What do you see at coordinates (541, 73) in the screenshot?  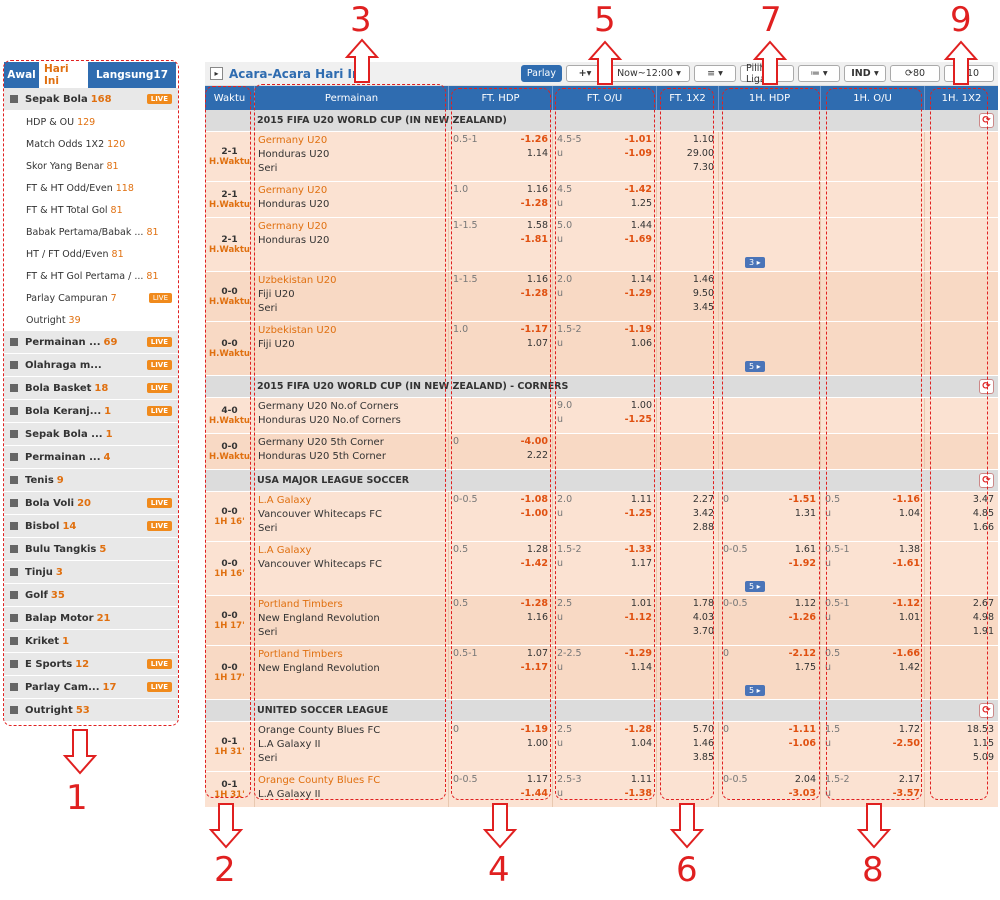 I see `parlay-button: Parlay` at bounding box center [541, 73].